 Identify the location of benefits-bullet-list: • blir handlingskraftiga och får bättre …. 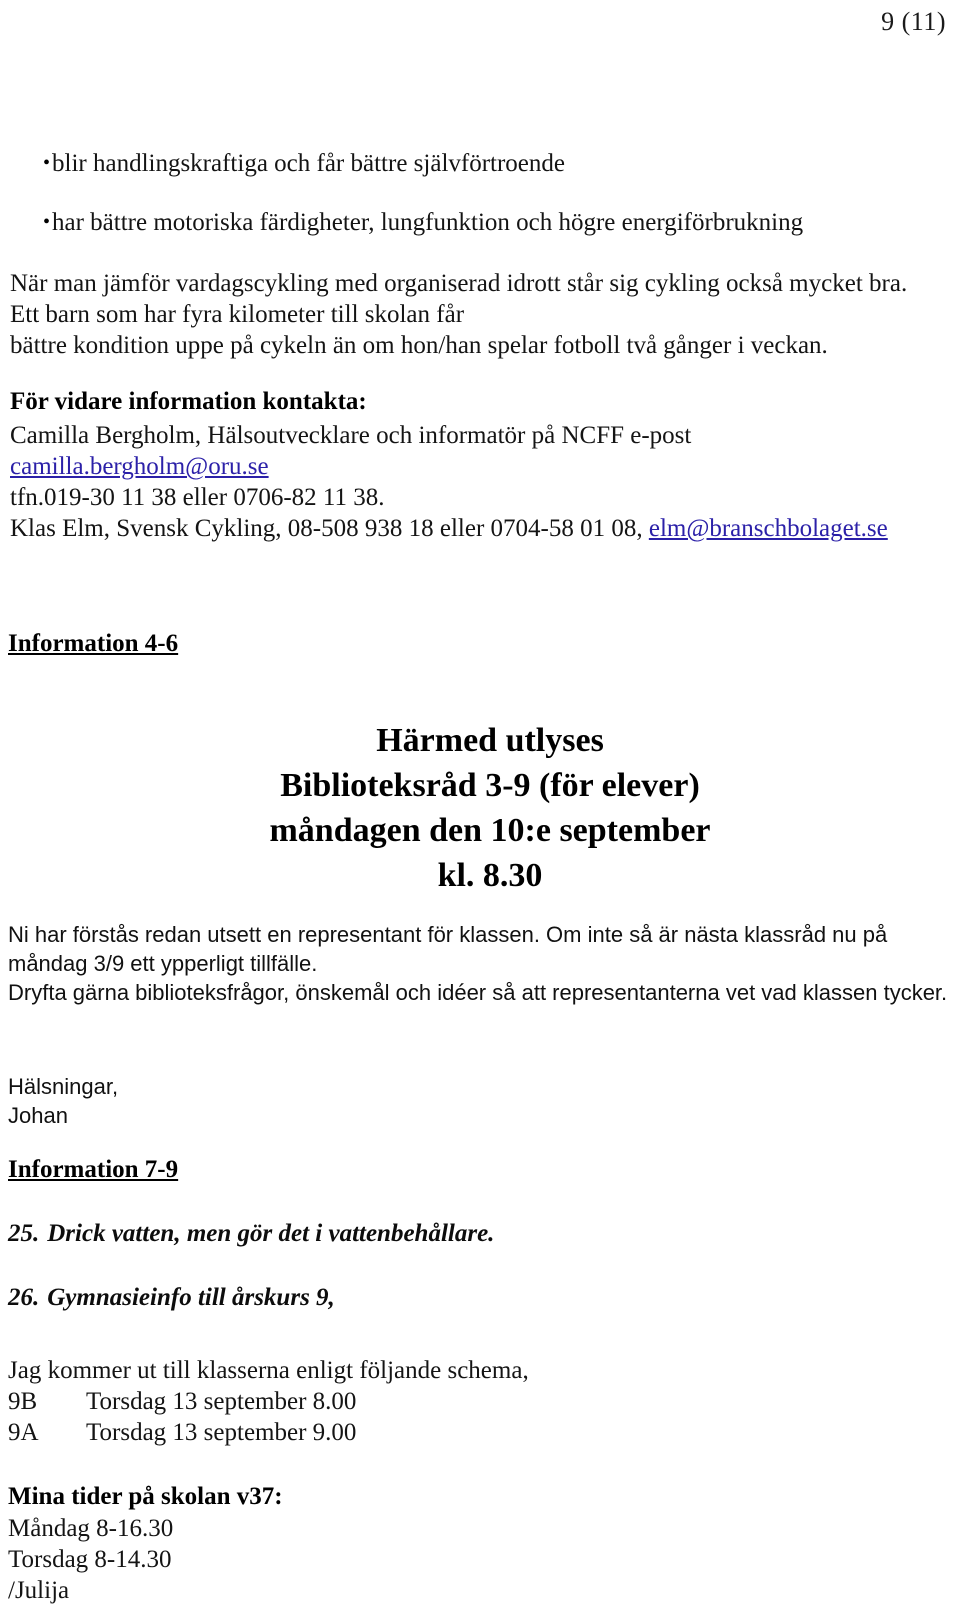
(475, 207).